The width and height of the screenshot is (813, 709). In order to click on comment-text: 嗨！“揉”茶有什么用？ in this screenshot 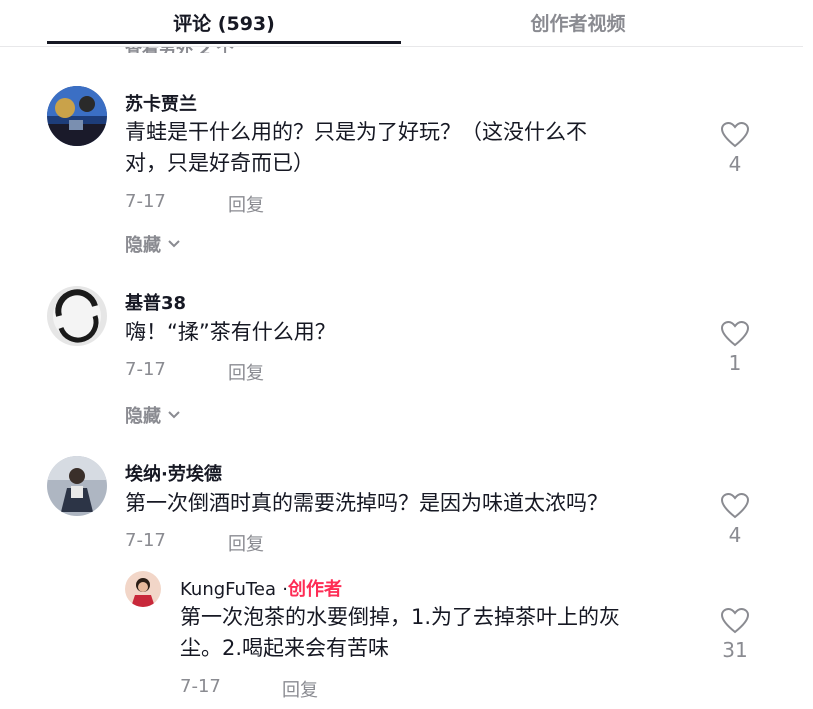, I will do `click(230, 332)`.